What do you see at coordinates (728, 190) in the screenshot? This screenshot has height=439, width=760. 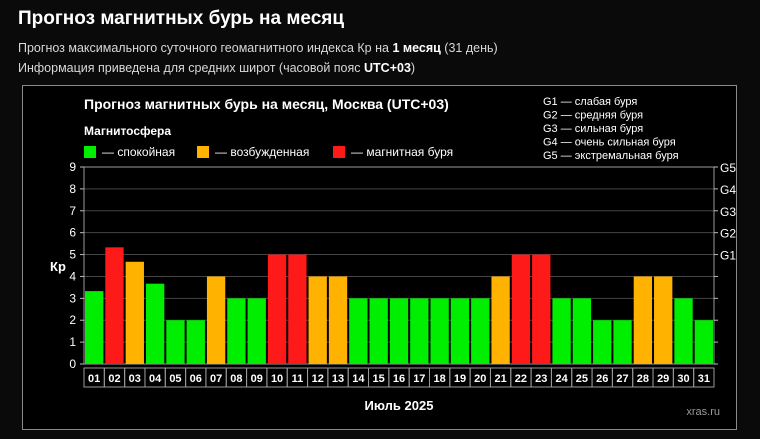 I see `right-axis-label-g4: G4` at bounding box center [728, 190].